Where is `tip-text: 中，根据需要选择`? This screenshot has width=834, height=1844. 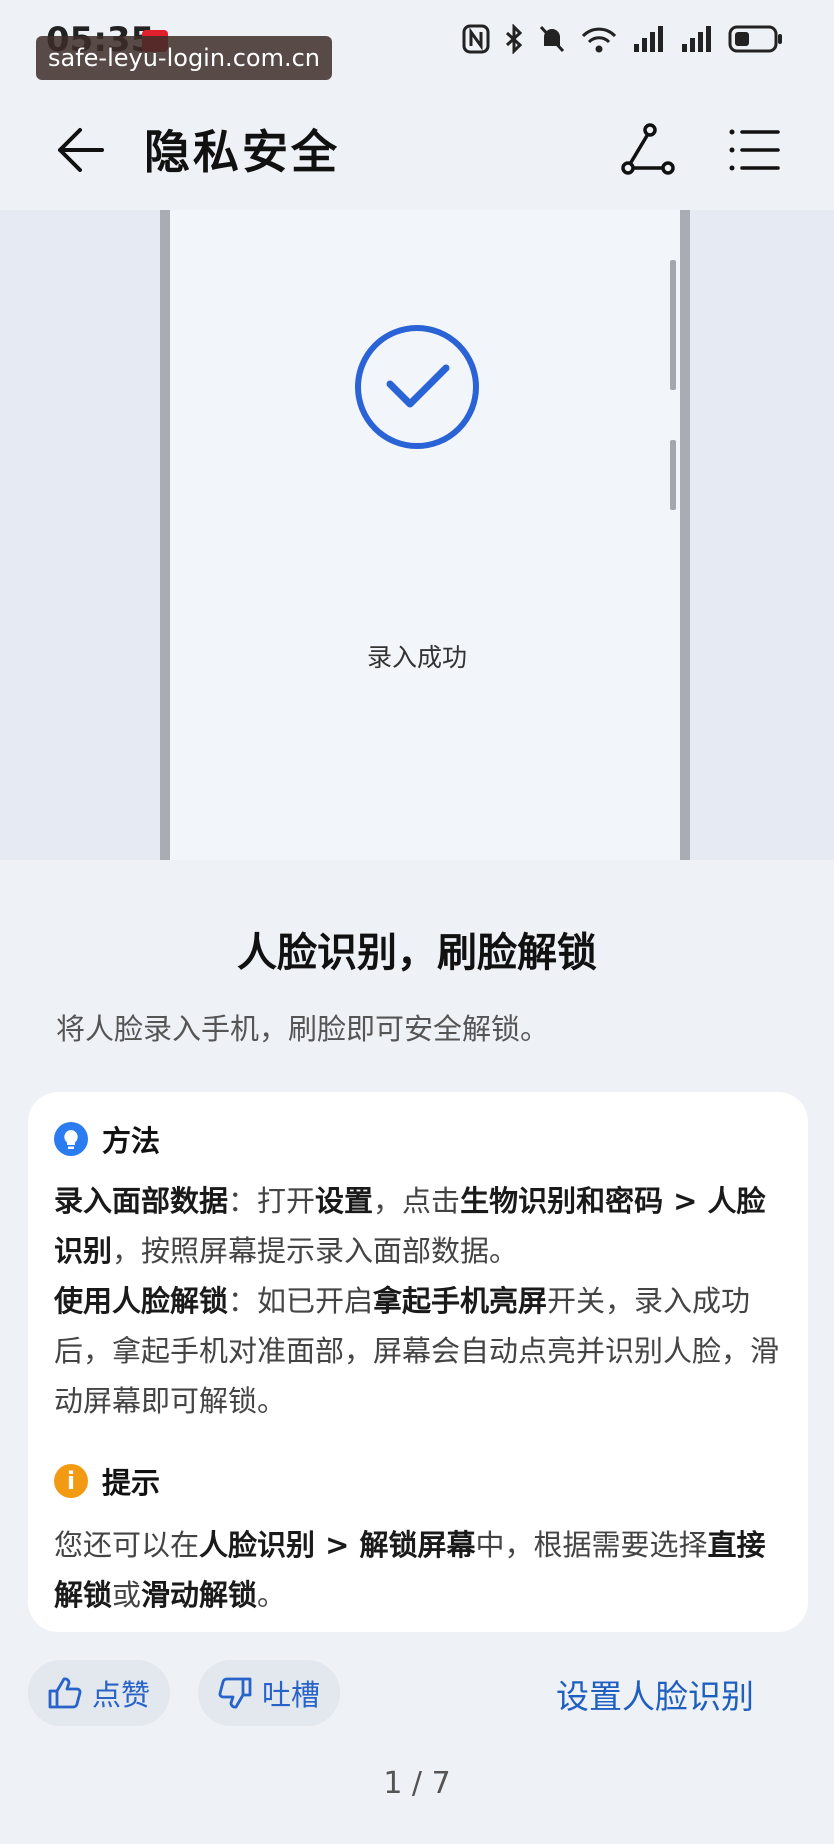 tip-text: 中，根据需要选择 is located at coordinates (591, 1545).